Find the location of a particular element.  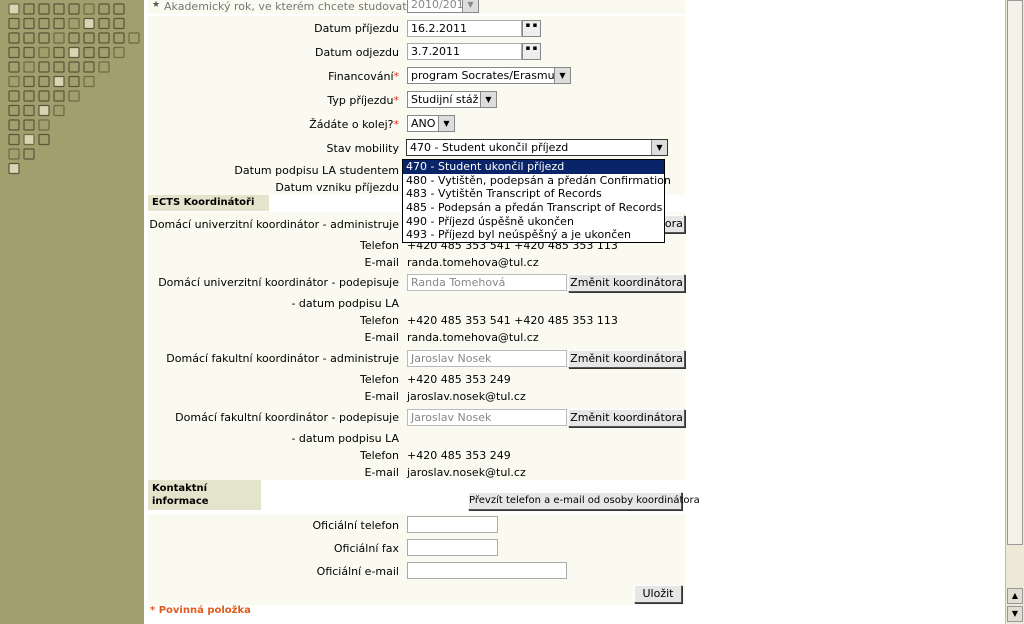

arrival-type-select: Studijní stáž ▼ is located at coordinates (452, 99).